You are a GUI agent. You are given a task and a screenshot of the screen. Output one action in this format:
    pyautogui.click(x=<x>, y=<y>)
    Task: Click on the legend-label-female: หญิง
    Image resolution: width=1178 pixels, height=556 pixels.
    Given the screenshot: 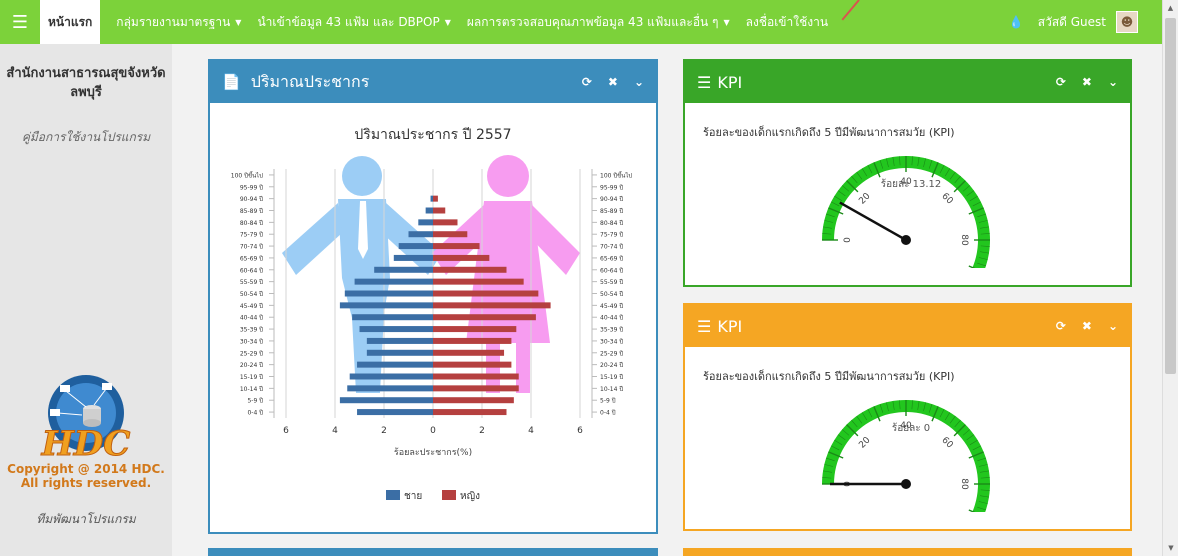 What is the action you would take?
    pyautogui.click(x=470, y=496)
    